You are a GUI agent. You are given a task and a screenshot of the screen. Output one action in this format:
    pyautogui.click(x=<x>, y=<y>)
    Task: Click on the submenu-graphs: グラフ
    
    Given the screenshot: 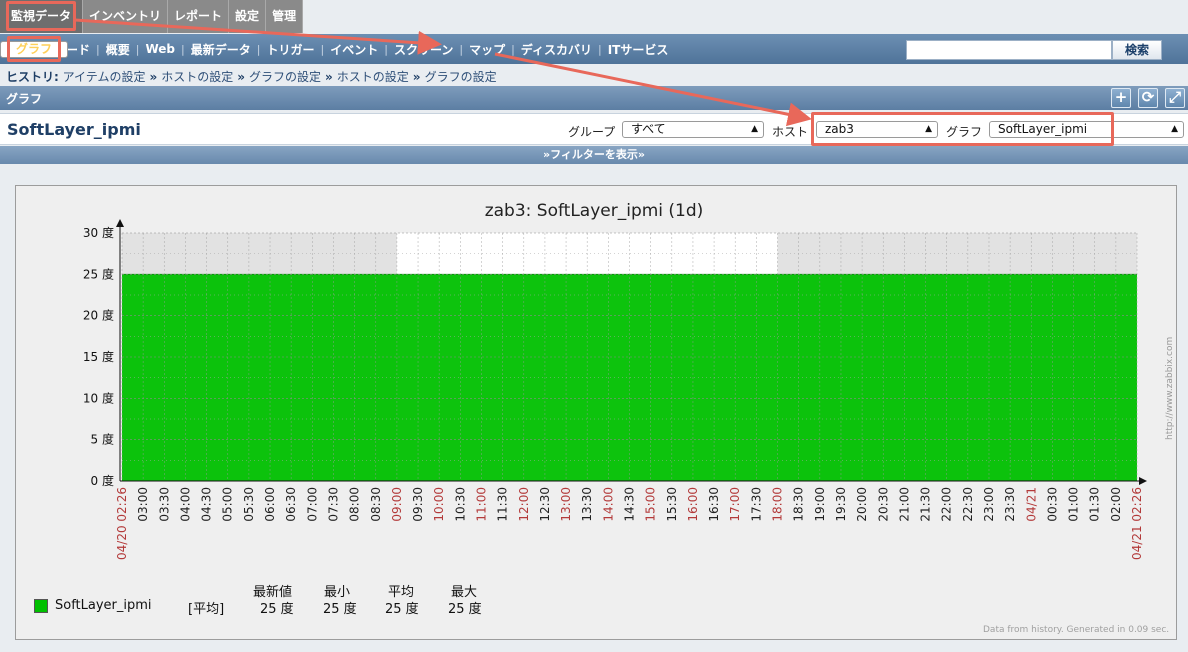 What is the action you would take?
    pyautogui.click(x=34, y=49)
    